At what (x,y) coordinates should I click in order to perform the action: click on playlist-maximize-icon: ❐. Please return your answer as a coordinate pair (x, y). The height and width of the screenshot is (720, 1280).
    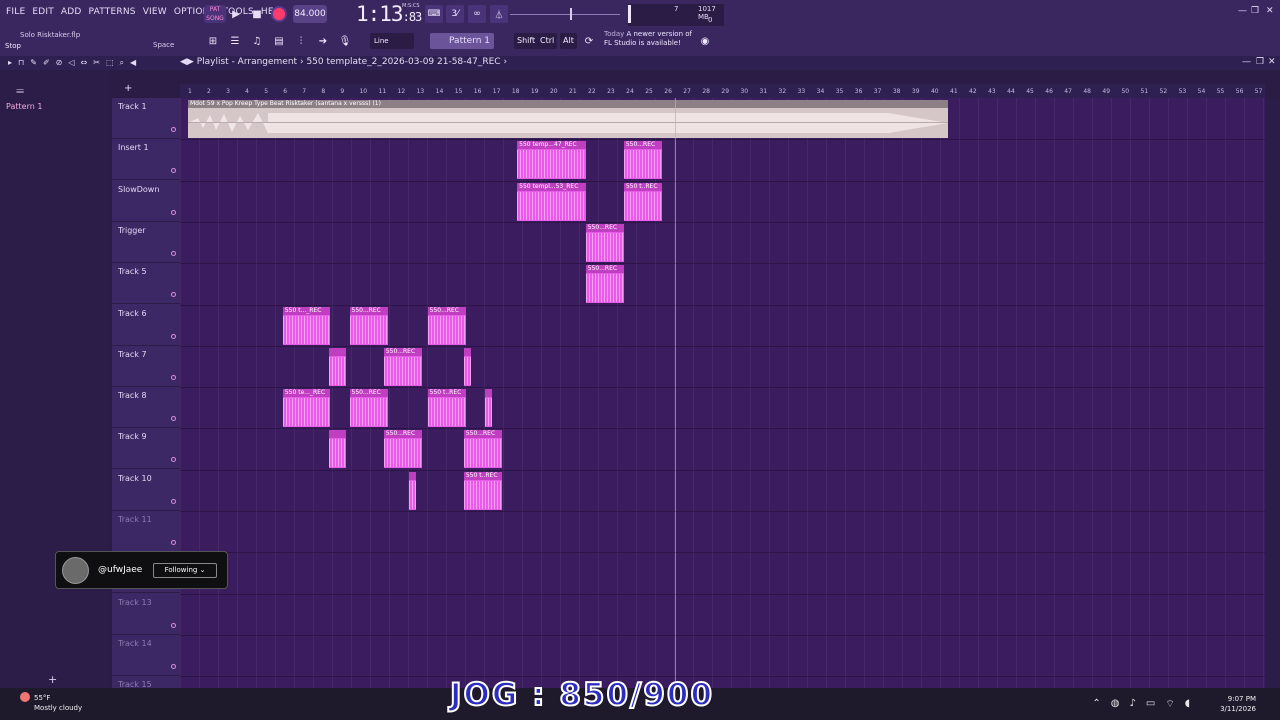
    Looking at the image, I should click on (1260, 62).